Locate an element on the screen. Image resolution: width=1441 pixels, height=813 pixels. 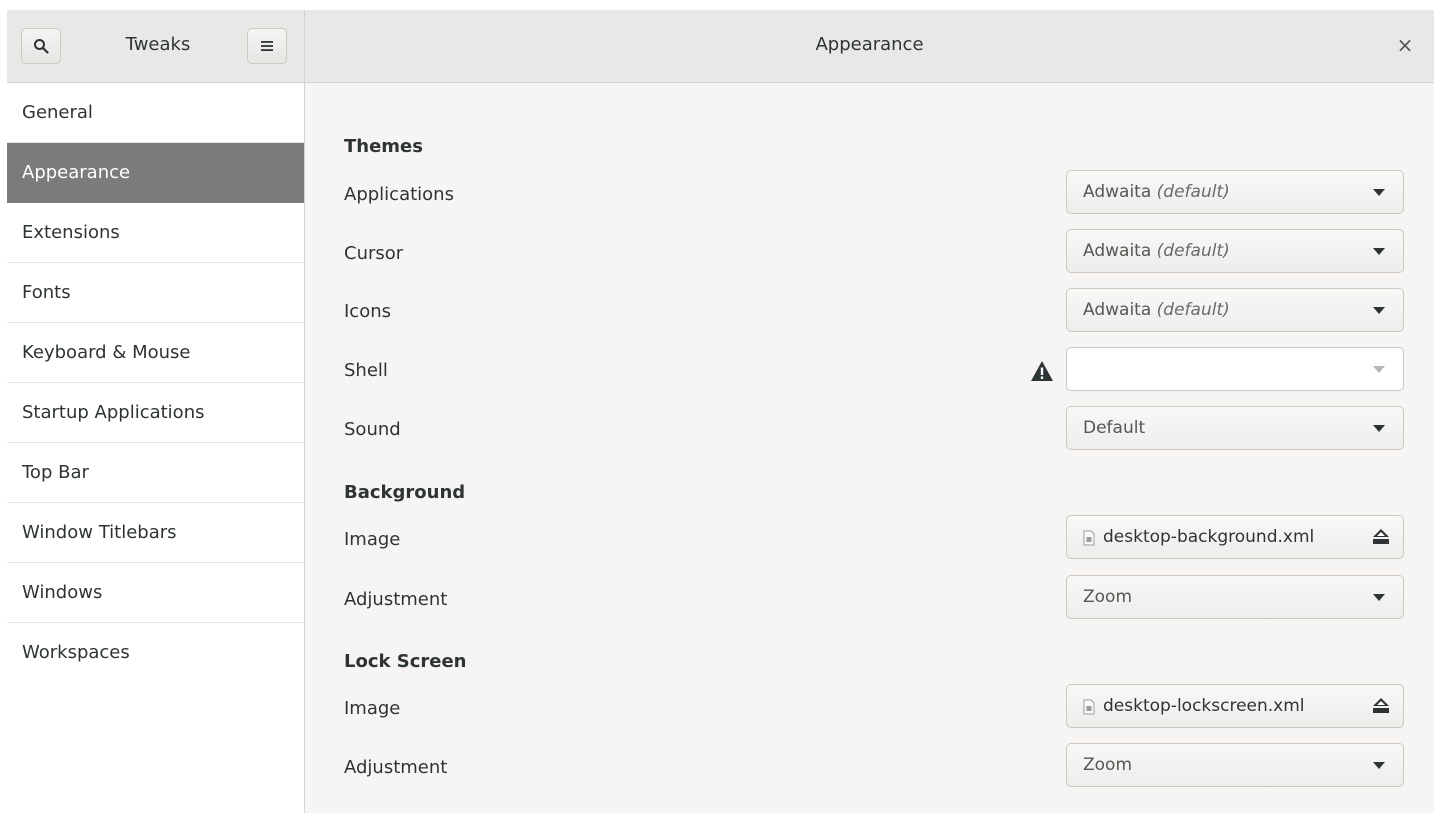
sidebar-item-appearance: Appearance is located at coordinates (155, 173).